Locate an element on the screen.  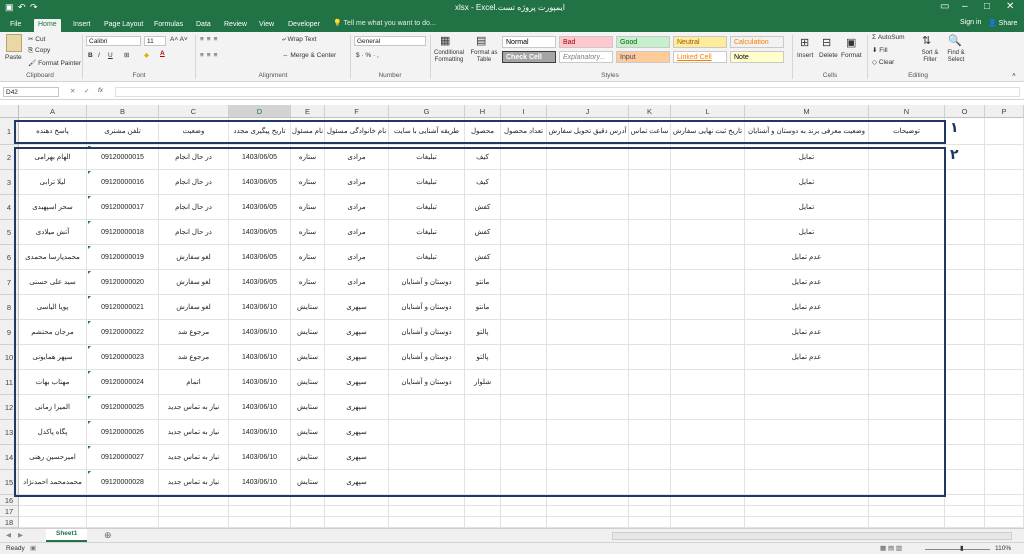
zoom-slider is located at coordinates (957, 549).